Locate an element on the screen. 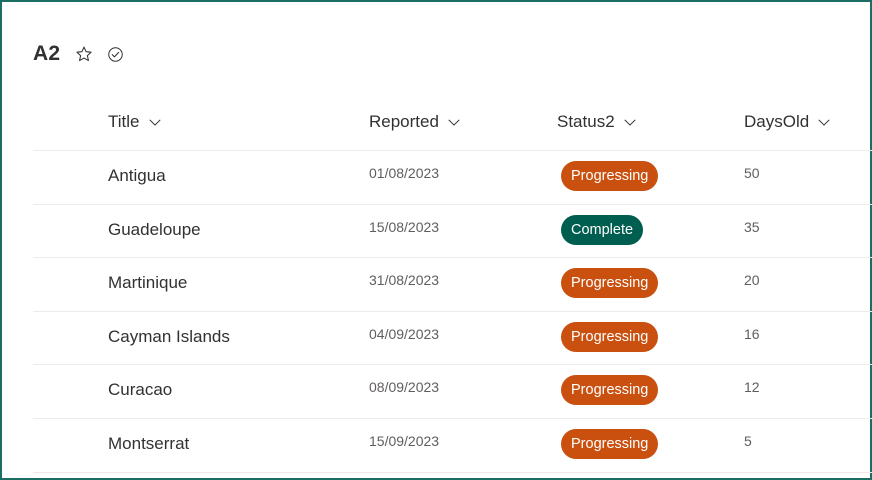 The width and height of the screenshot is (872, 480). column-header-label: Reported is located at coordinates (404, 121).